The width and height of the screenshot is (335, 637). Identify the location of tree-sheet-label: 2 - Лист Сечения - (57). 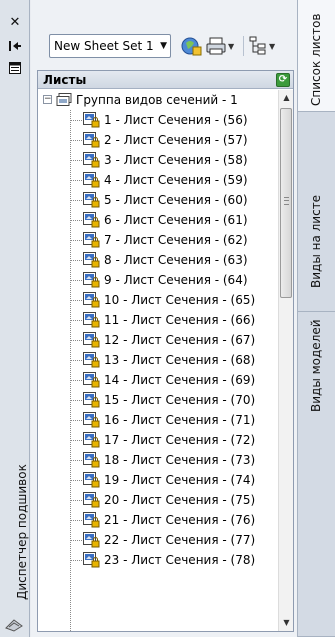
(176, 140).